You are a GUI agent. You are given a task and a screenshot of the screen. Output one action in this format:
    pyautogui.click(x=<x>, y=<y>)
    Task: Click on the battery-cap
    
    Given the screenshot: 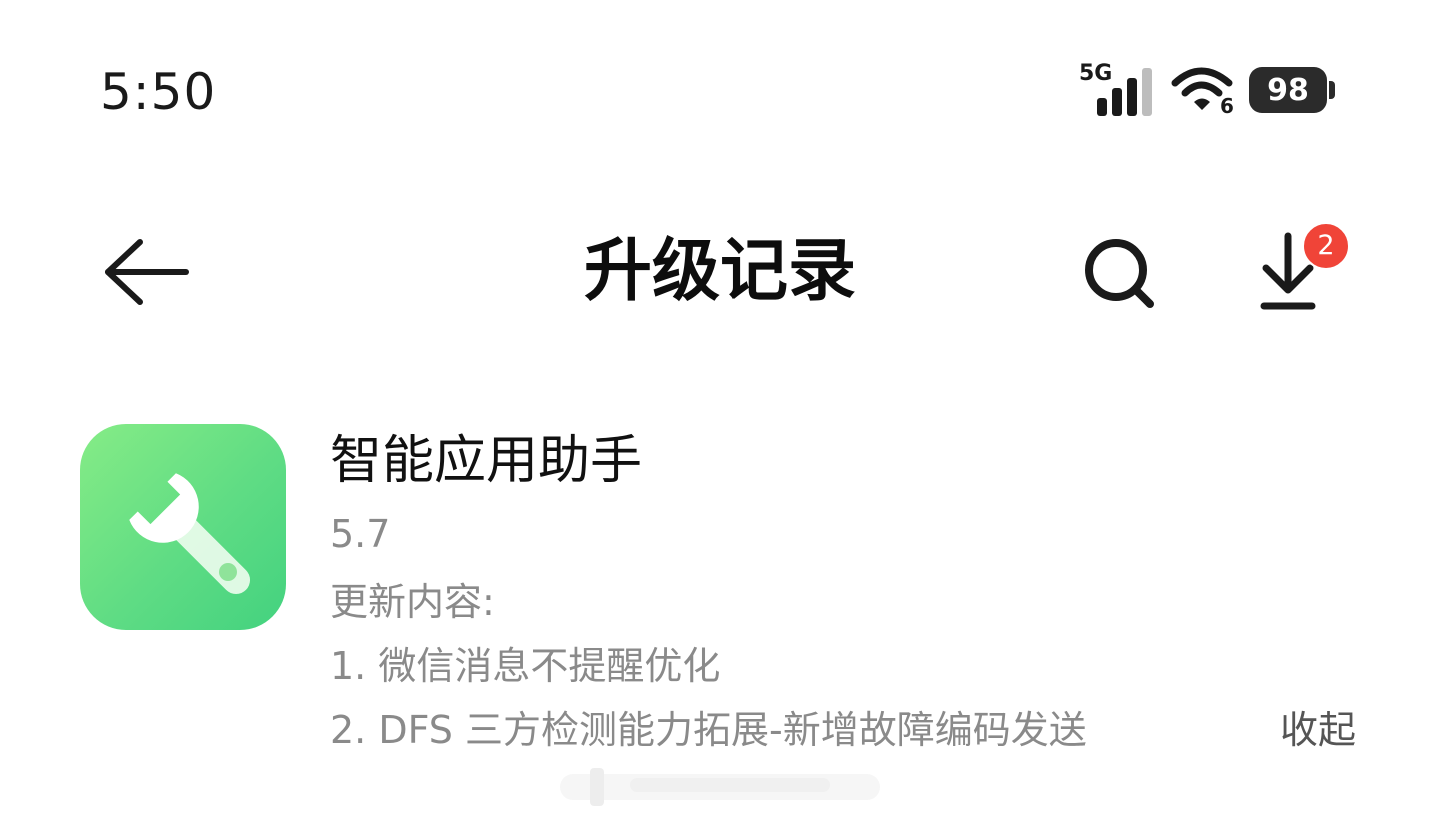 What is the action you would take?
    pyautogui.click(x=1332, y=90)
    